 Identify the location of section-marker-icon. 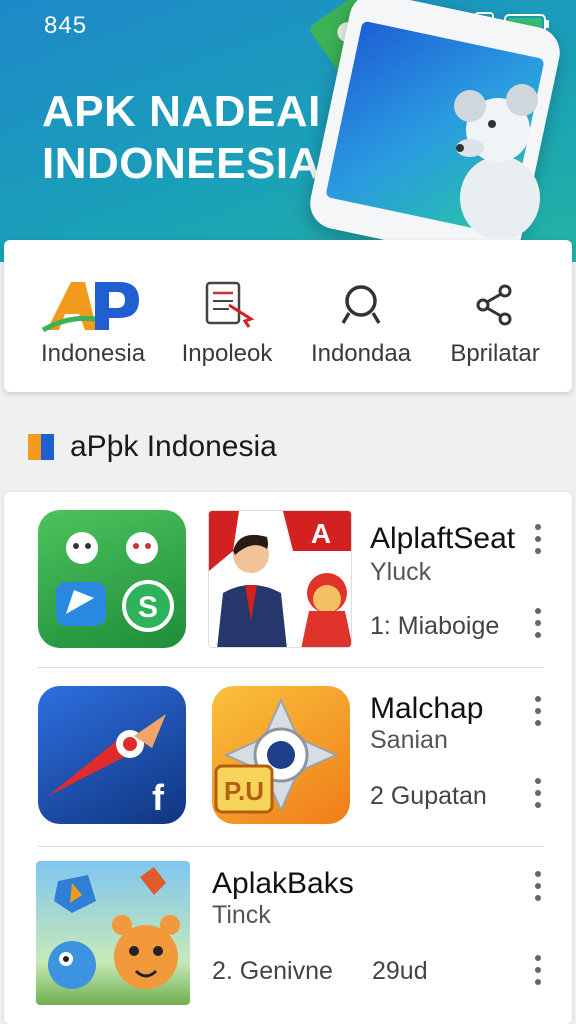
(41, 447).